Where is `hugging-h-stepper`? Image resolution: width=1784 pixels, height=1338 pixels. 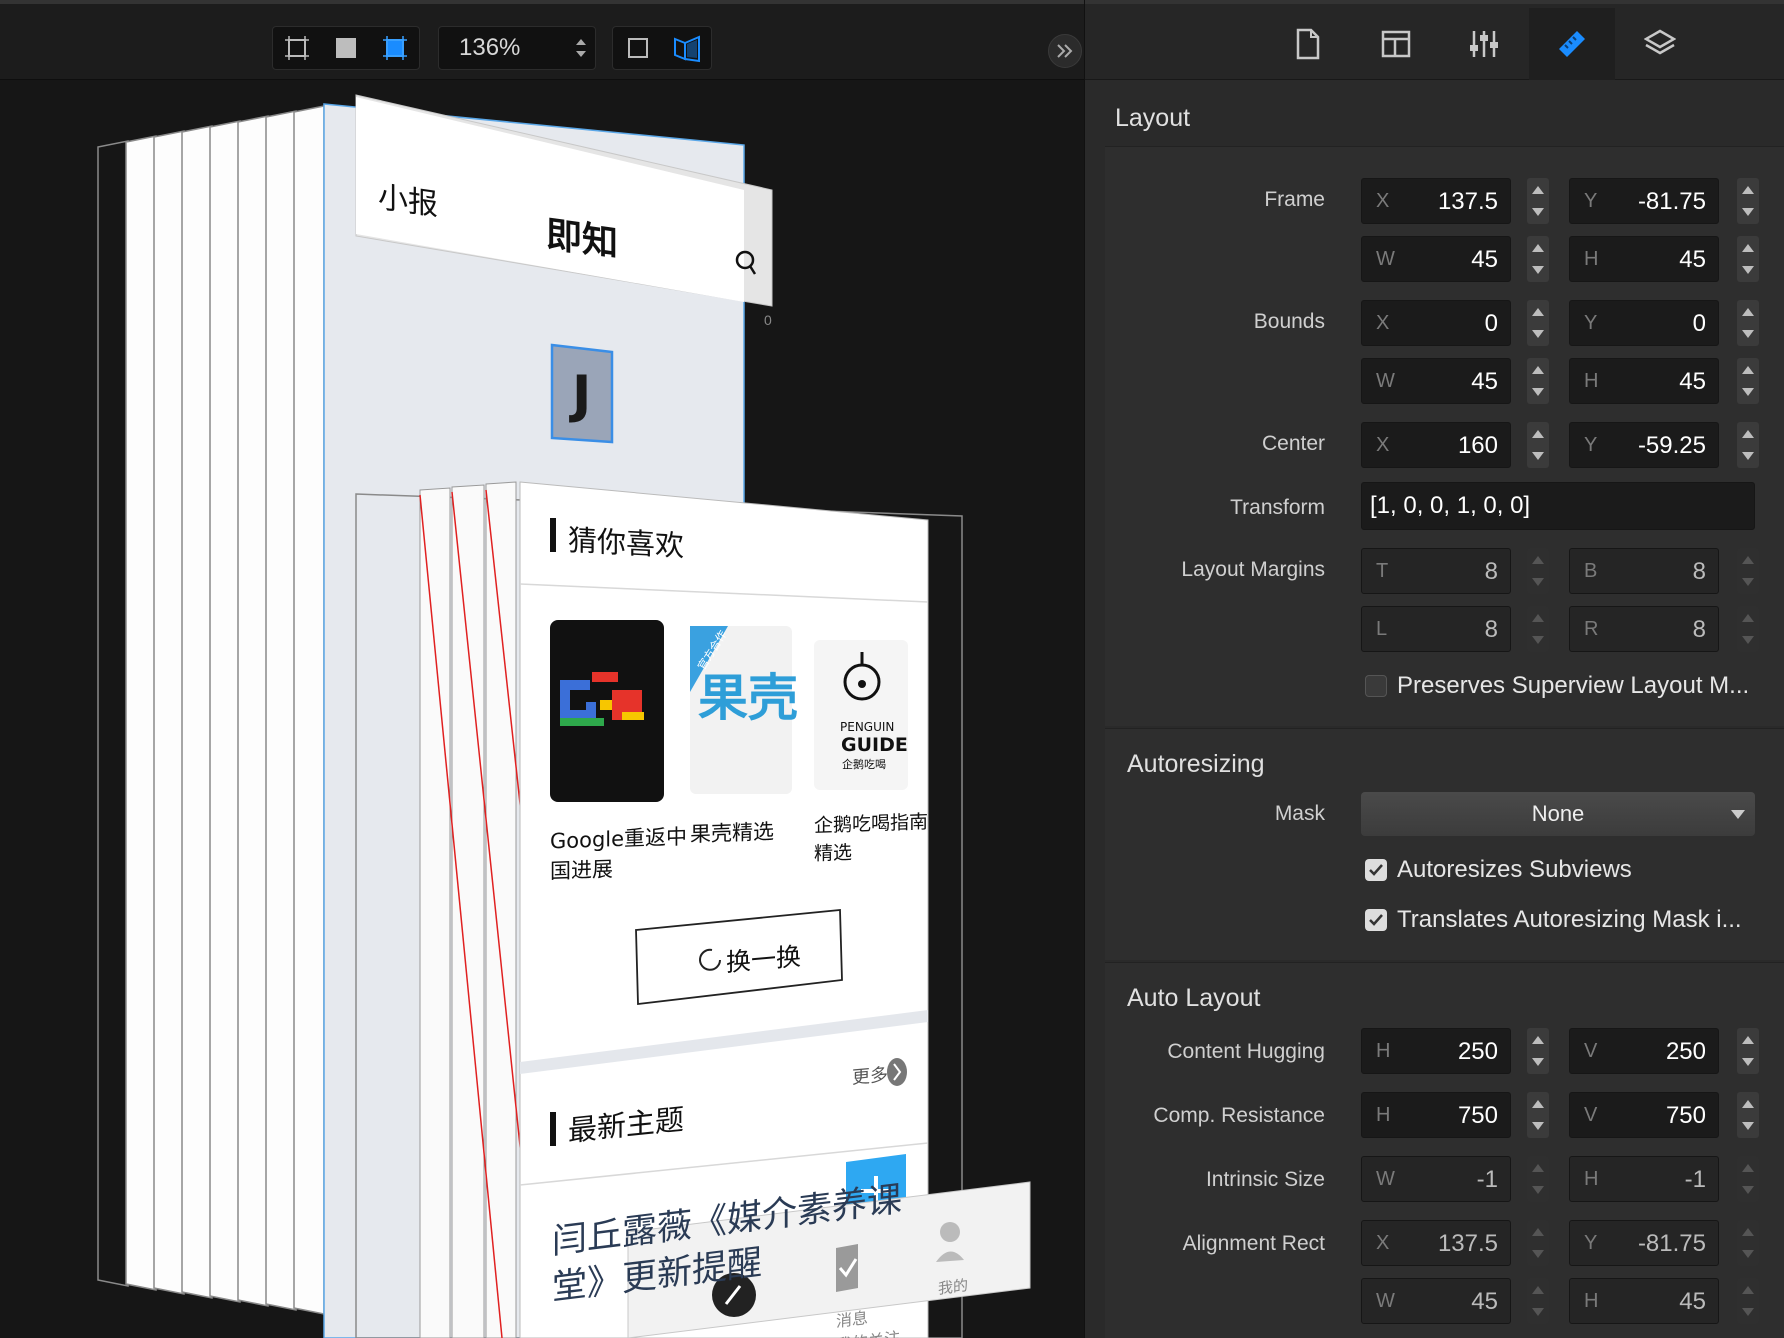 hugging-h-stepper is located at coordinates (1538, 1051).